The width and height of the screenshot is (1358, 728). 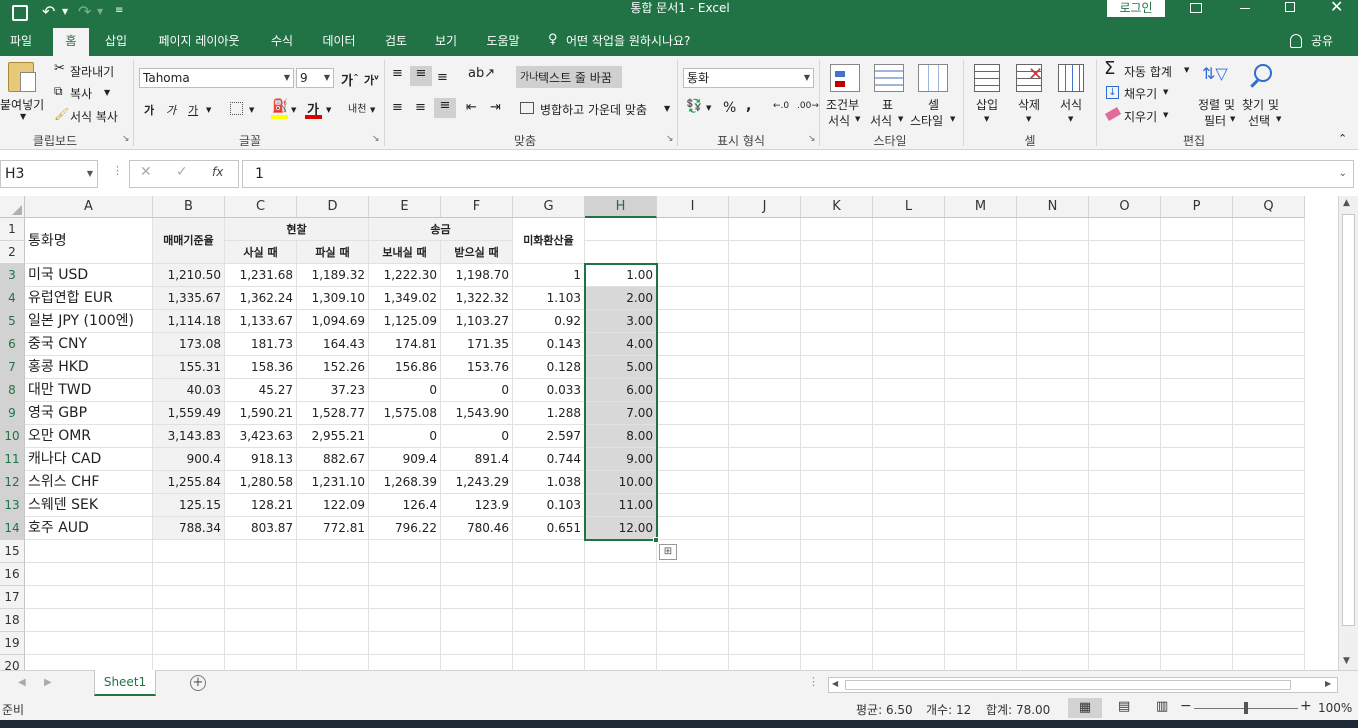 I want to click on value-cell: 1,543.90, so click(x=477, y=413).